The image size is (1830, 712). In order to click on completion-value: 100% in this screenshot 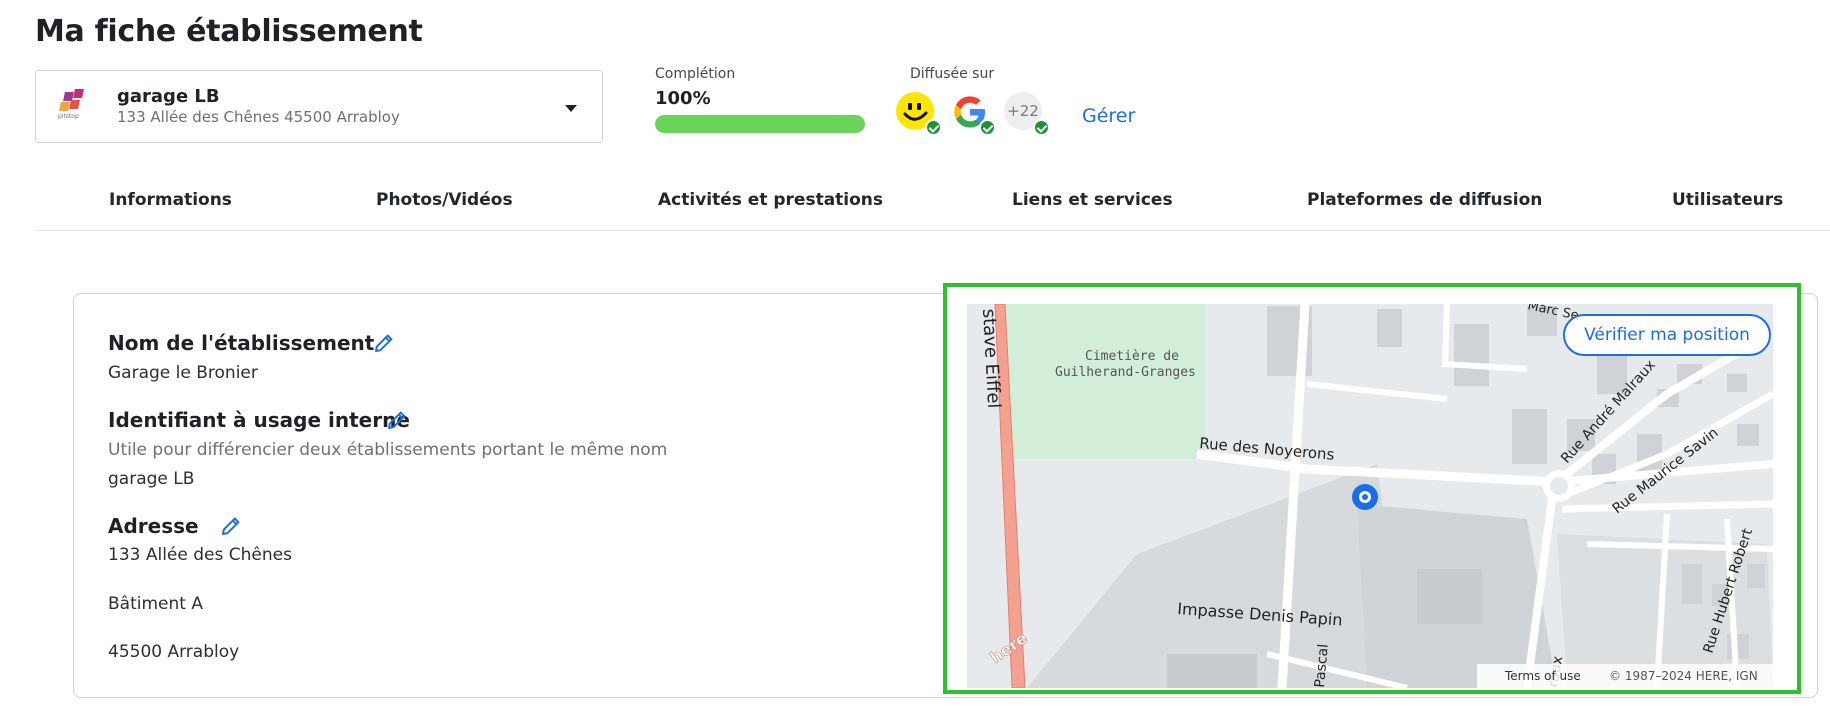, I will do `click(683, 98)`.